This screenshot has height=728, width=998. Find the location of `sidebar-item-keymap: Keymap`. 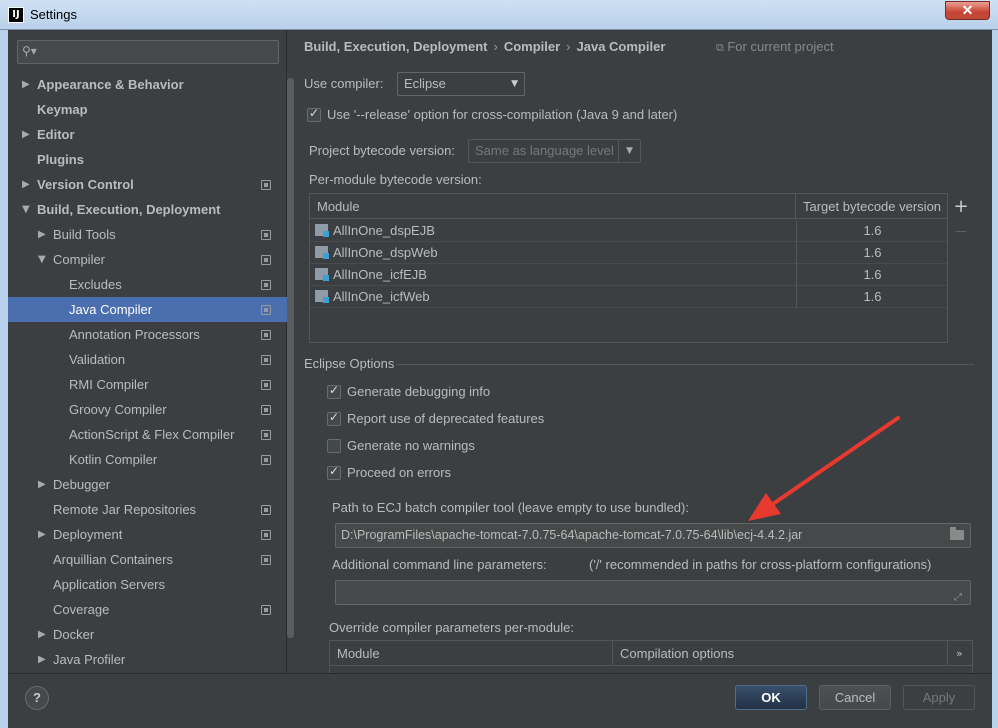

sidebar-item-keymap: Keymap is located at coordinates (147, 109).